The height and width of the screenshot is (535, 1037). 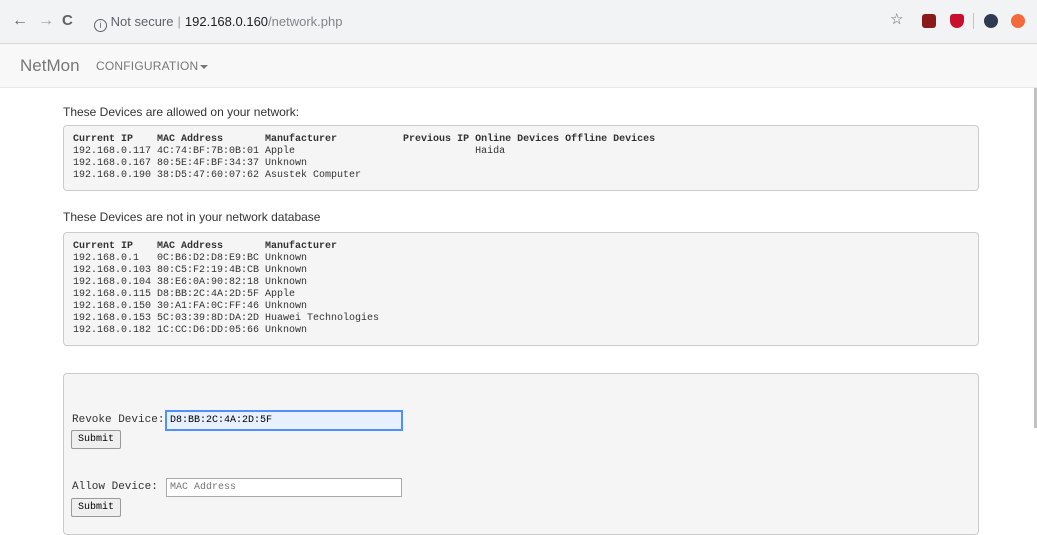 I want to click on table-row: 192.168.0.104 38:E6:0A:90:82:18 Unknown, so click(x=190, y=282).